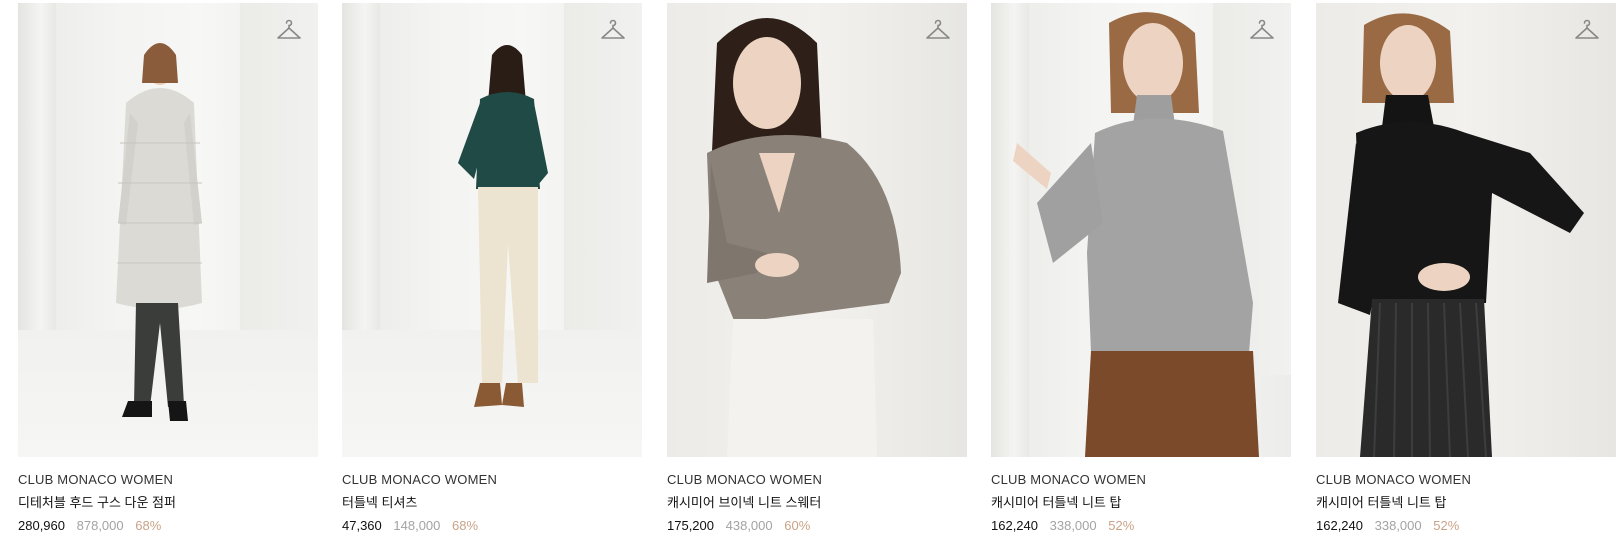 The height and width of the screenshot is (540, 1618). Describe the element at coordinates (168, 503) in the screenshot. I see `product-name: 디테처블 후드 구스 다운 점퍼` at that location.